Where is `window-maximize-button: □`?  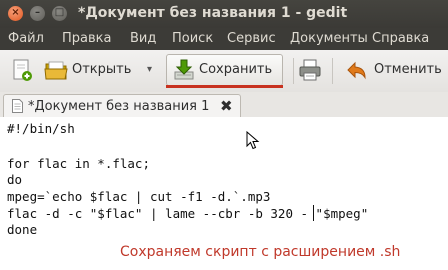 window-maximize-button: □ is located at coordinates (59, 13).